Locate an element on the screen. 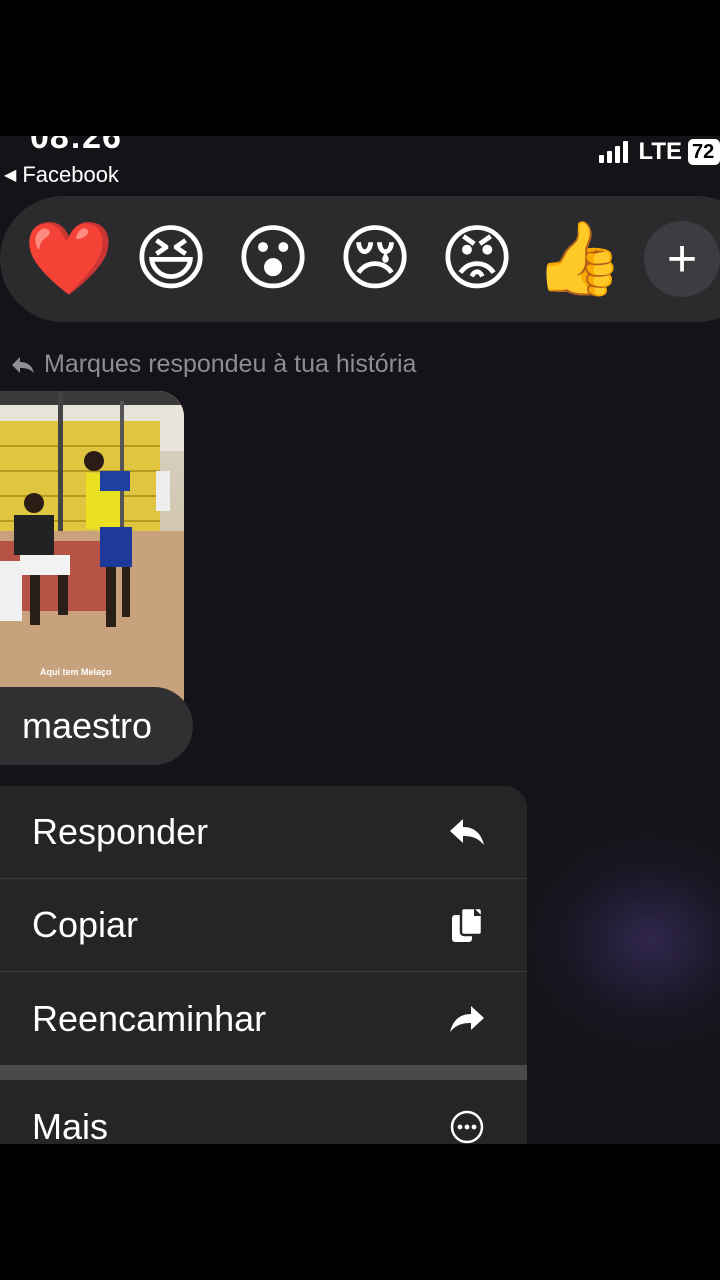 This screenshot has height=1280, width=720. menu-item-copy: Copiar is located at coordinates (263, 925).